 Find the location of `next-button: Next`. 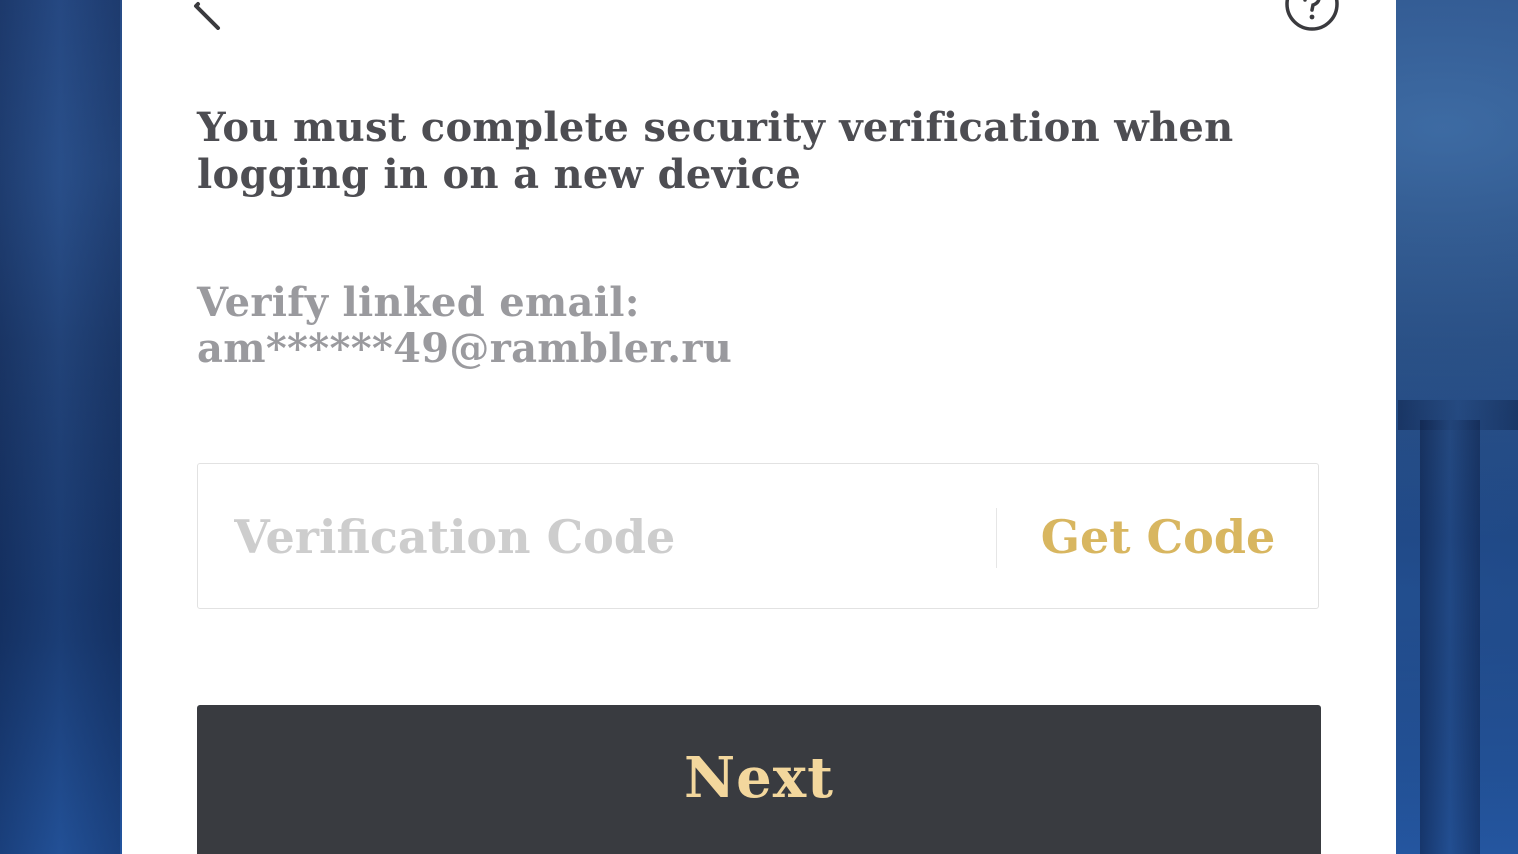

next-button: Next is located at coordinates (759, 779).